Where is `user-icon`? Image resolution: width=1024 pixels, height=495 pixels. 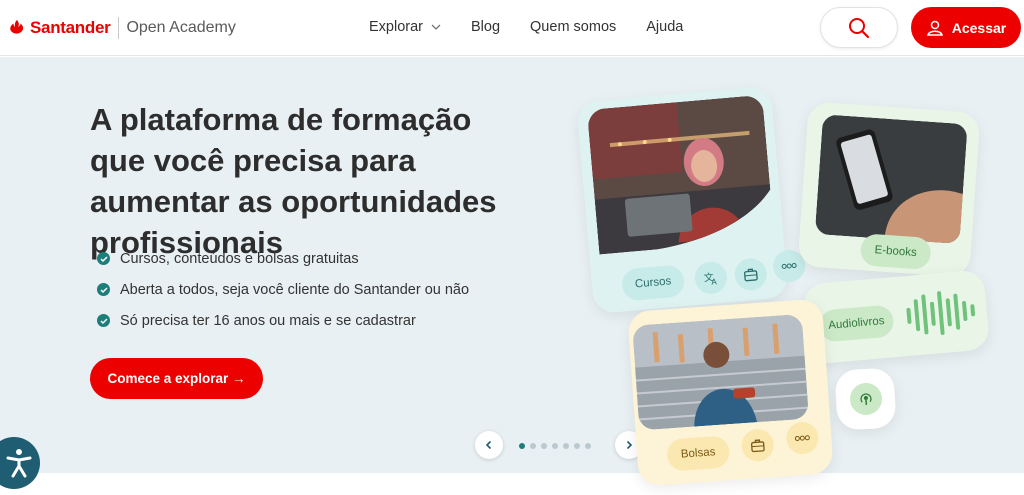 user-icon is located at coordinates (934, 28).